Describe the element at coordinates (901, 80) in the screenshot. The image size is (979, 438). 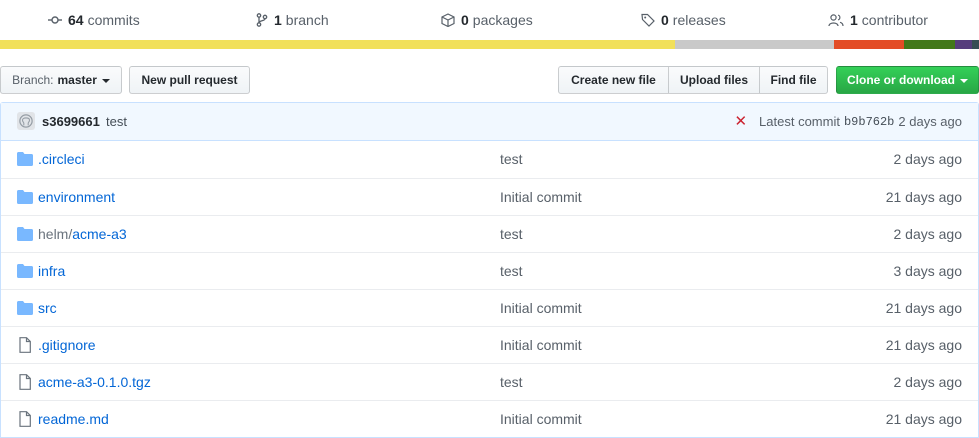
I see `clone-label: Clone or download` at that location.